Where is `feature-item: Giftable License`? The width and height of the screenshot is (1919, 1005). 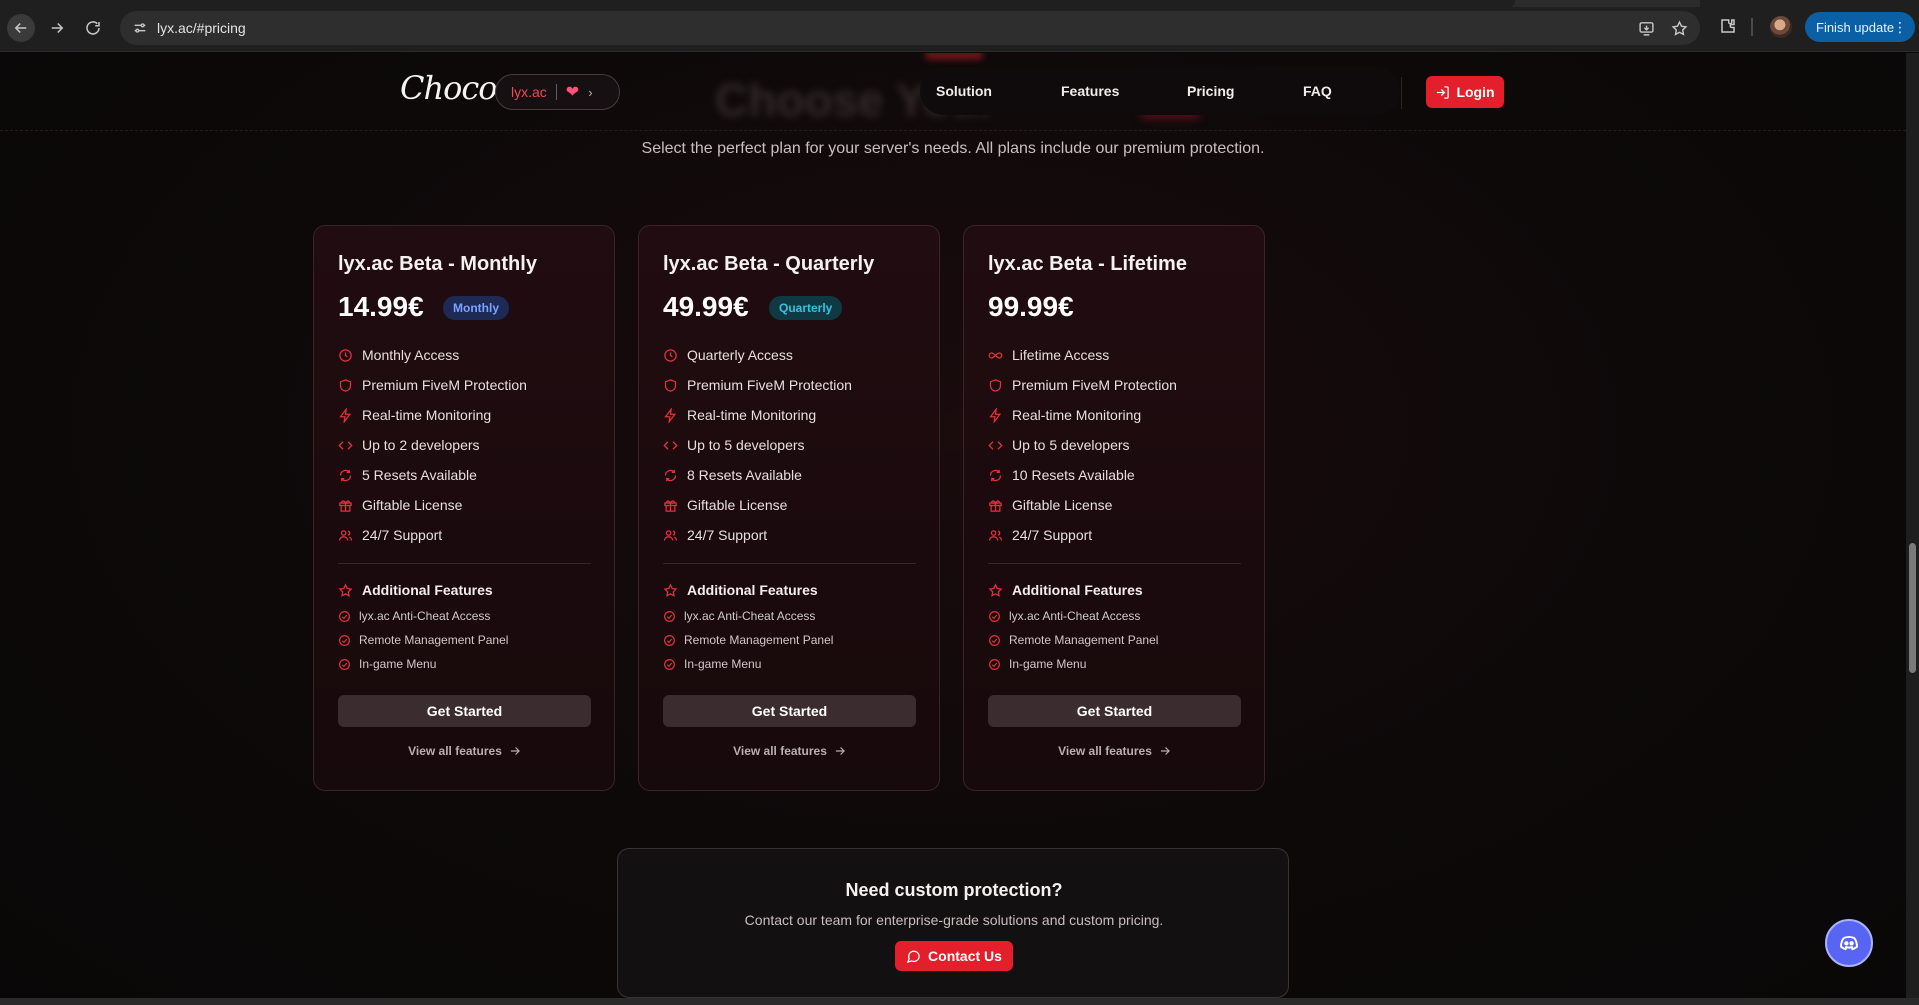 feature-item: Giftable License is located at coordinates (1050, 505).